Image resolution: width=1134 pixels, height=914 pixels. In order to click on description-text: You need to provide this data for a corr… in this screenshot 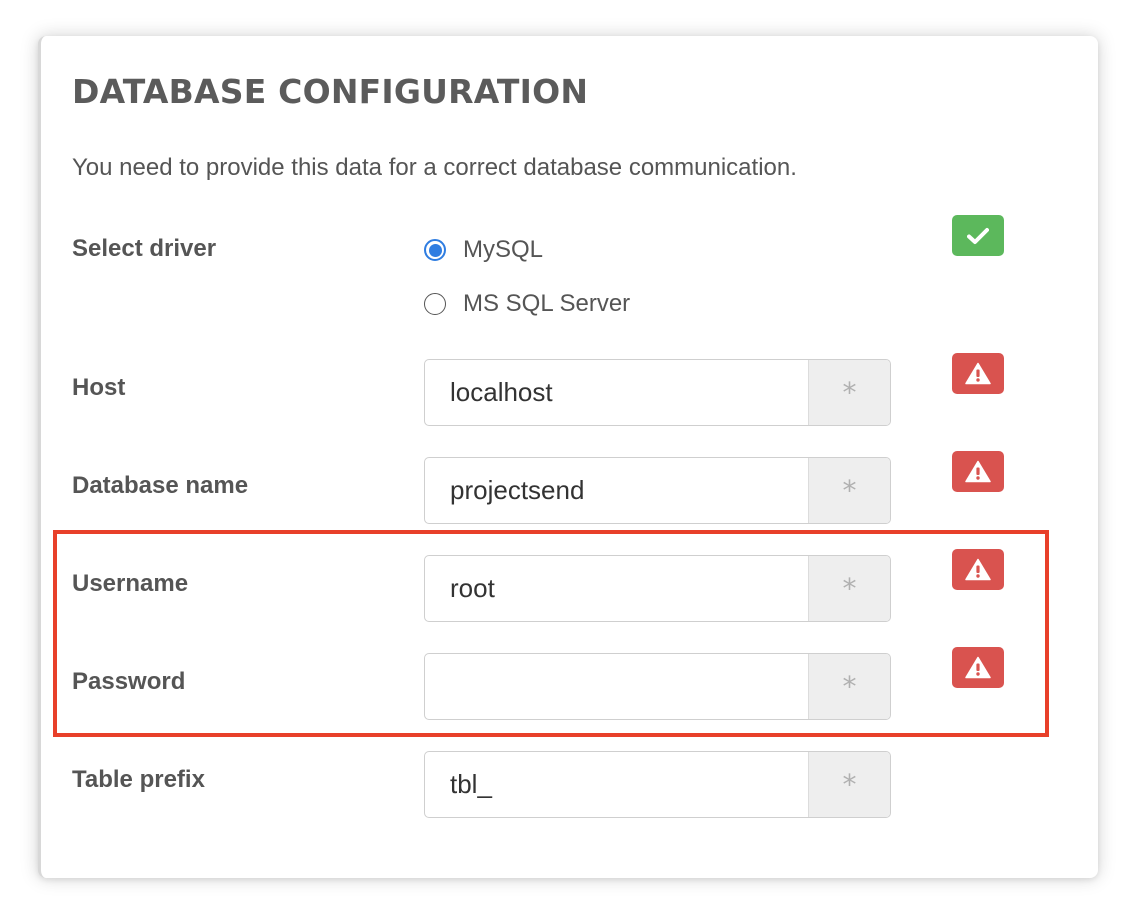, I will do `click(434, 167)`.